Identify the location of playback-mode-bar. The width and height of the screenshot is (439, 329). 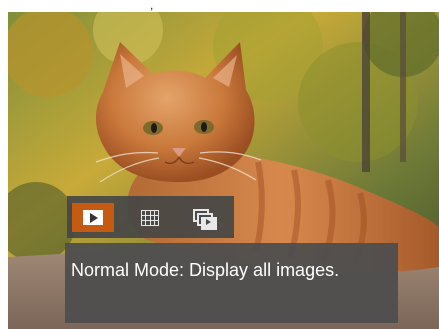
(150, 217).